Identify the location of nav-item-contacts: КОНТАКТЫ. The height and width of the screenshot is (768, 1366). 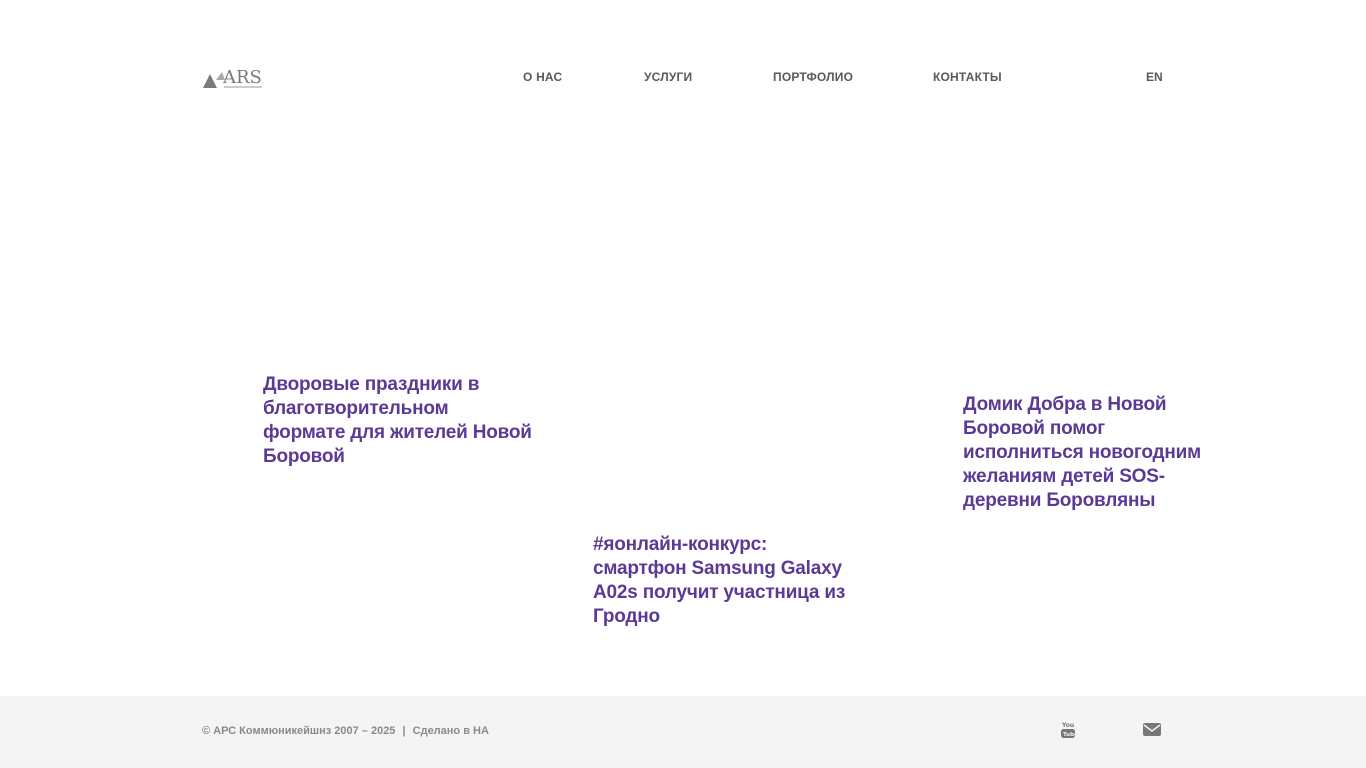
(967, 77).